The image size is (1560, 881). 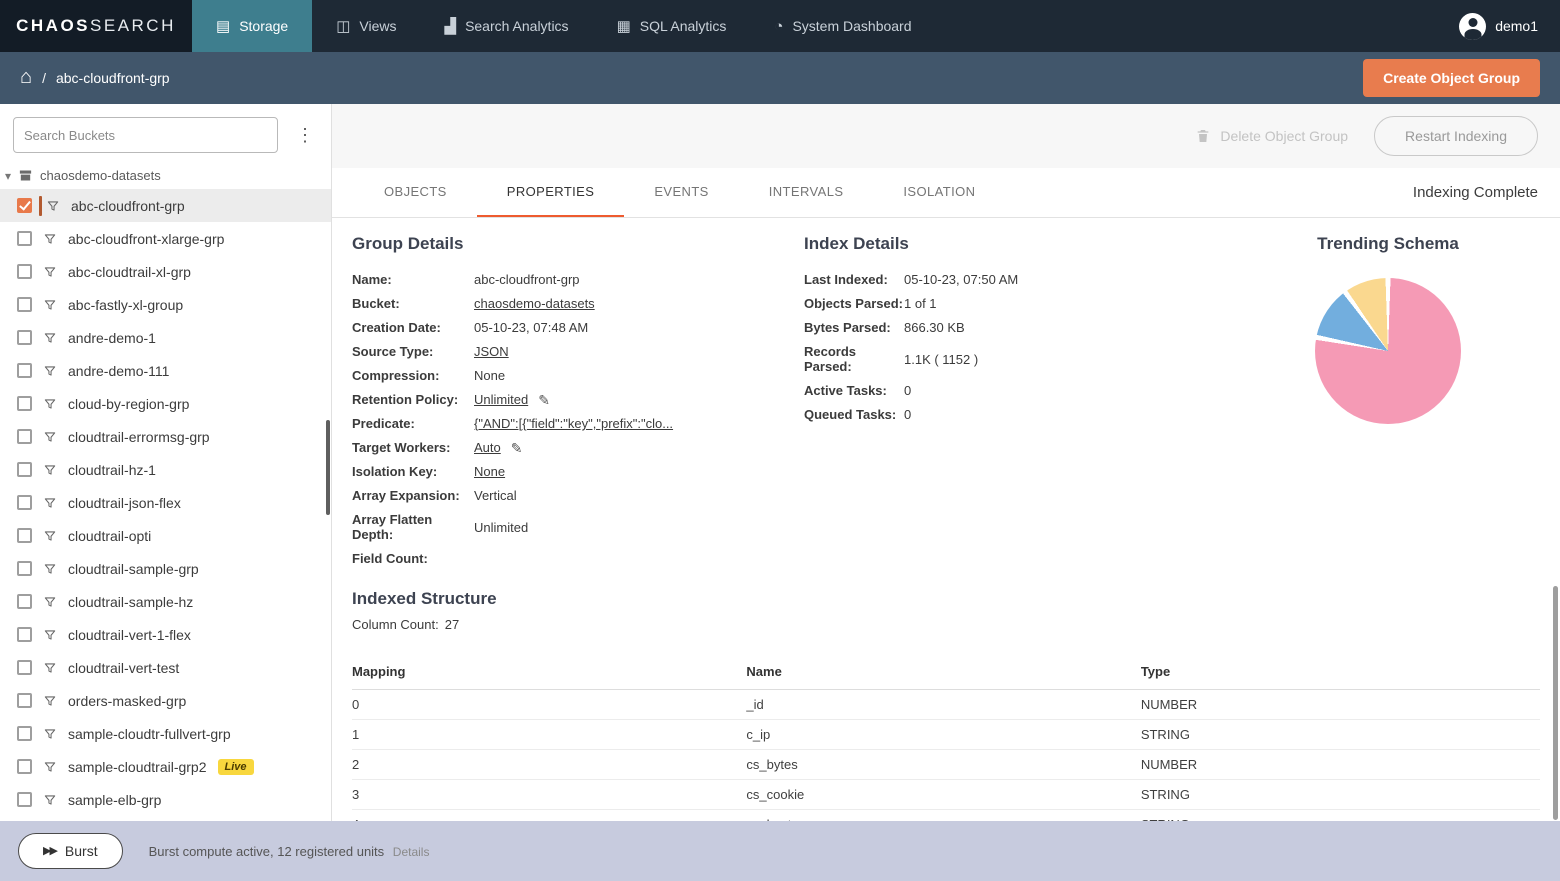 I want to click on tab-objects: OBJECTS, so click(x=415, y=192).